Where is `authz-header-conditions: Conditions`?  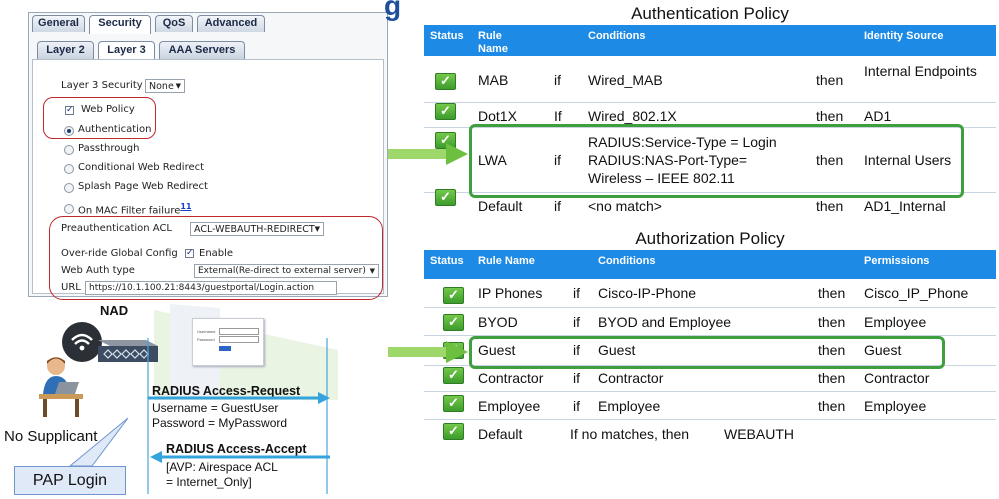 authz-header-conditions: Conditions is located at coordinates (627, 261).